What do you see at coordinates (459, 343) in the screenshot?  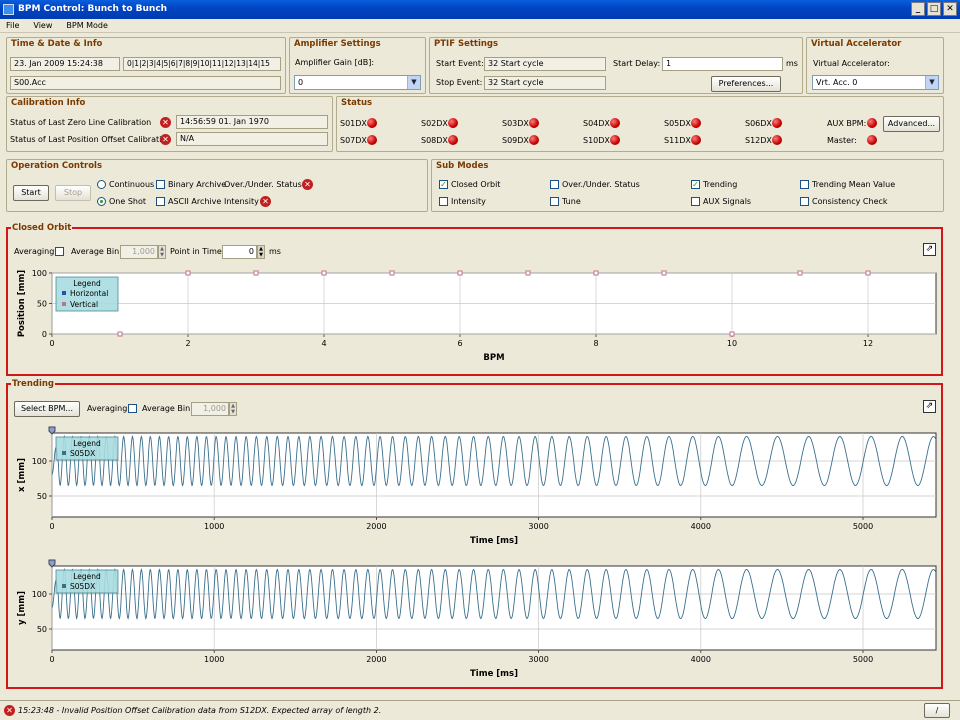 I see `x-tick-label: 6` at bounding box center [459, 343].